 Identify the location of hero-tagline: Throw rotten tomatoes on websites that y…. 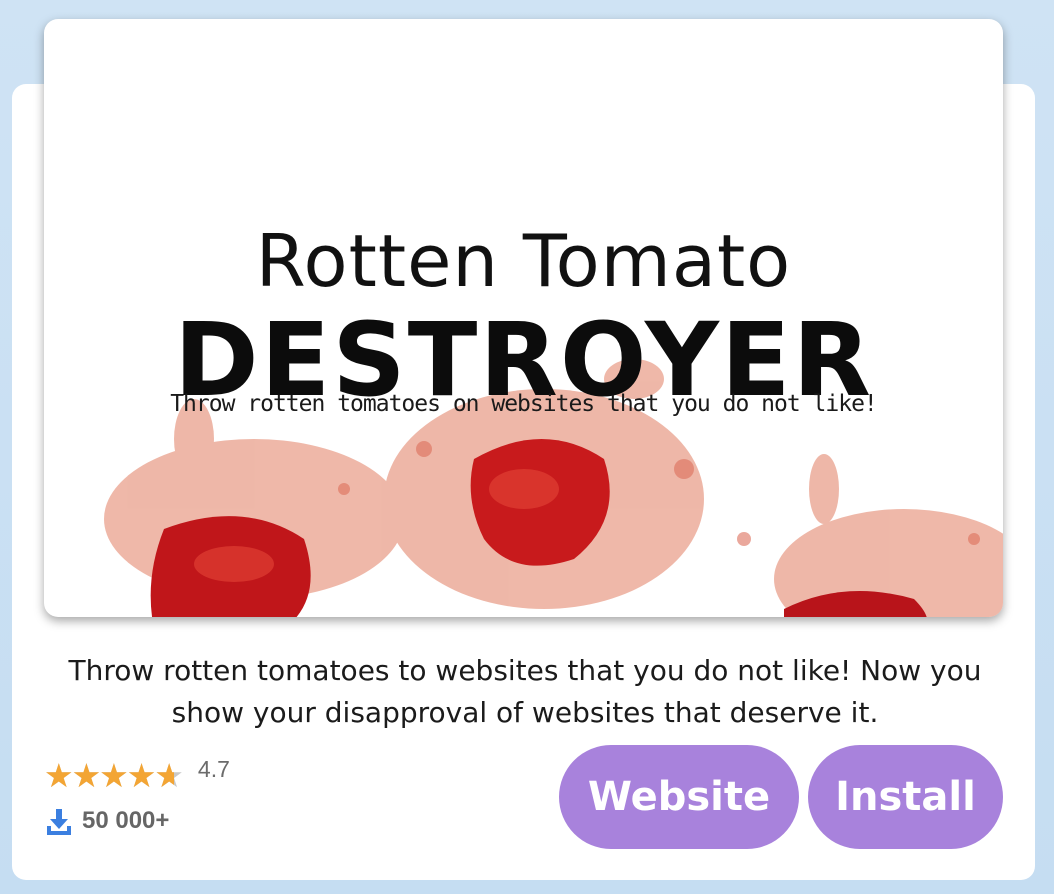
(524, 404).